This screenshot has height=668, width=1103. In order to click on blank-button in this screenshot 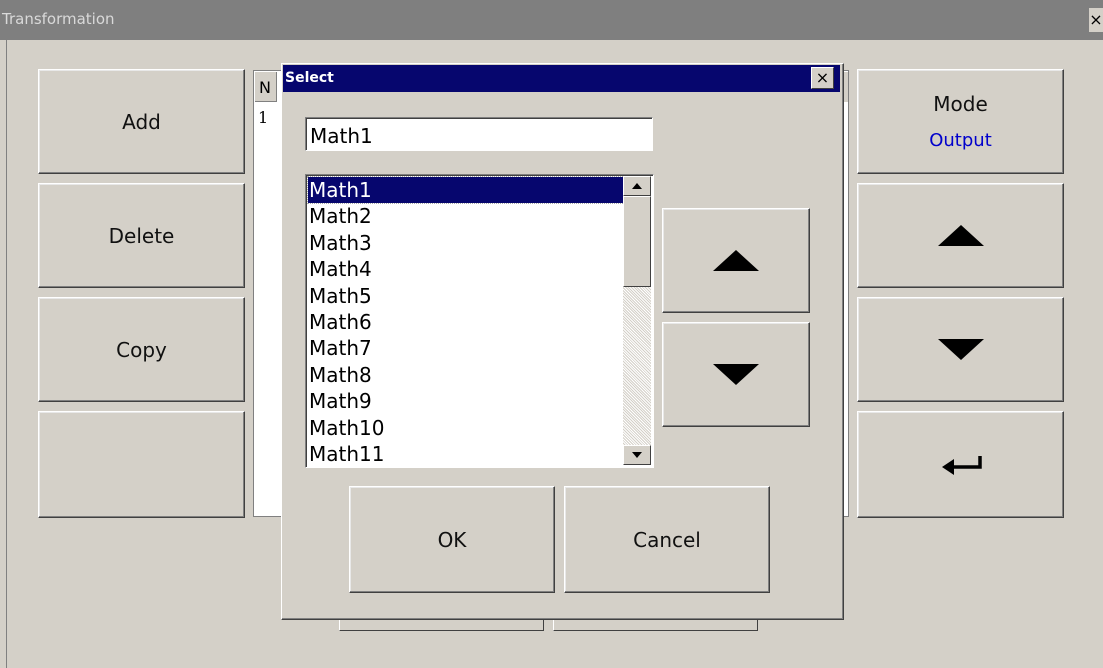, I will do `click(141, 464)`.